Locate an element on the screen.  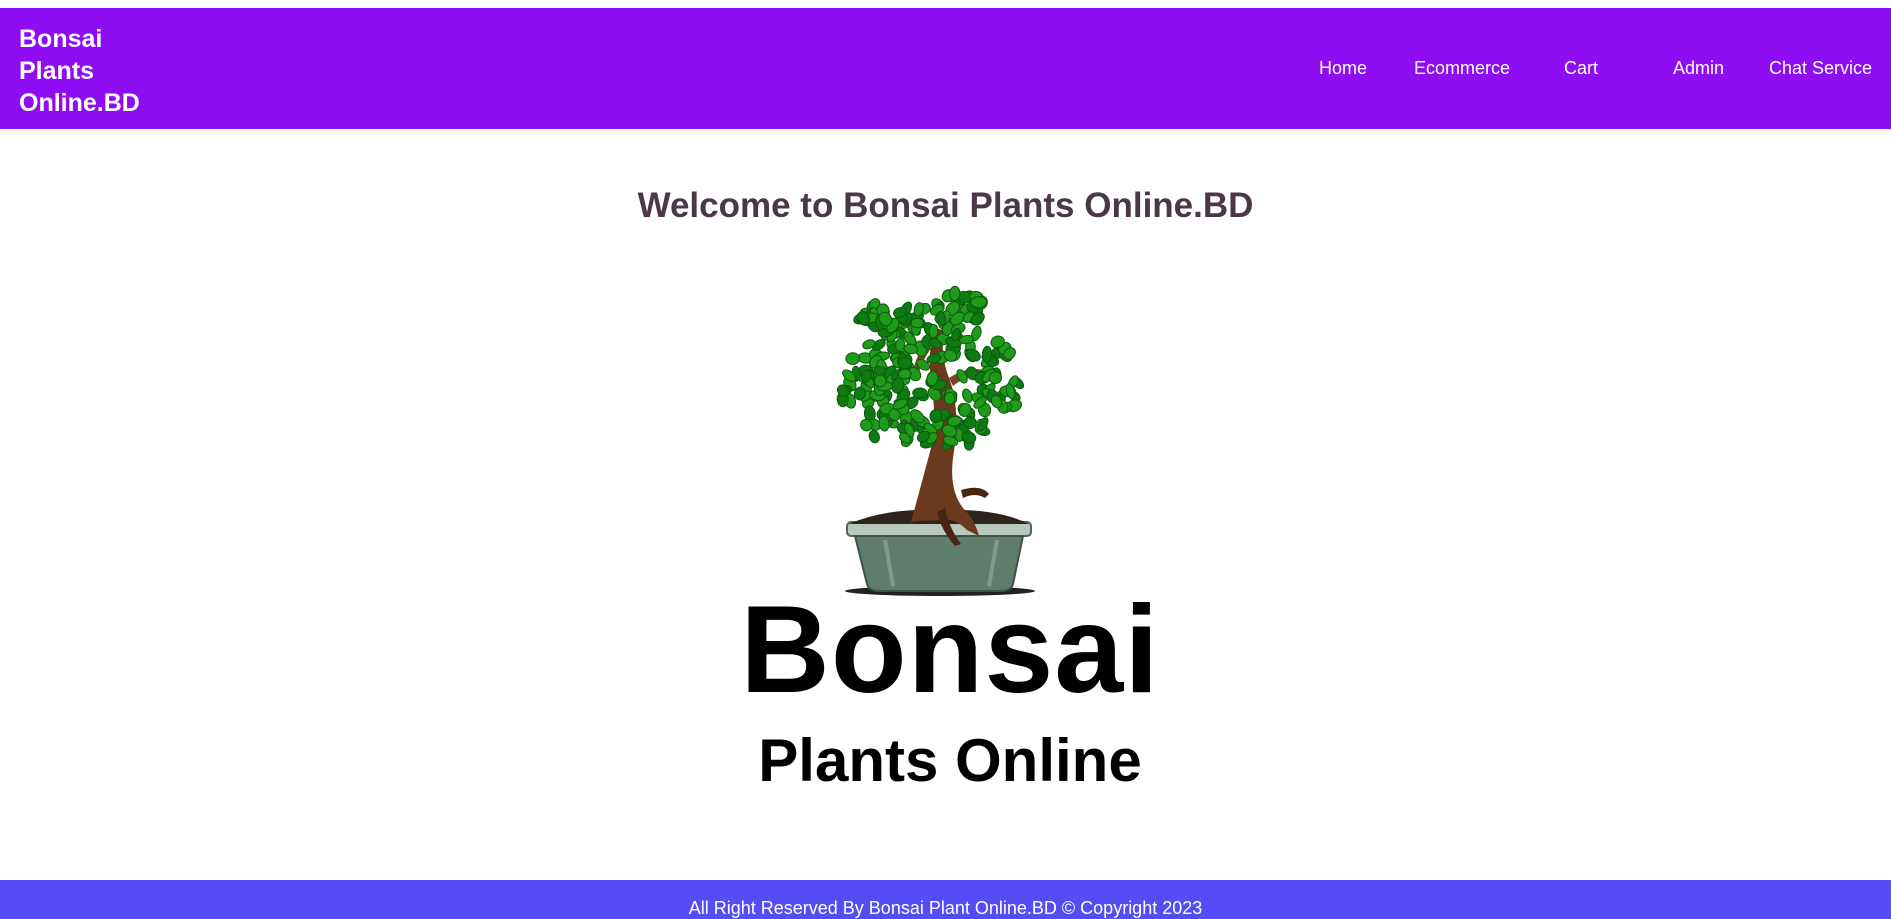
brand-logo-text: Bonsai Plants Online.BD is located at coordinates (84, 71).